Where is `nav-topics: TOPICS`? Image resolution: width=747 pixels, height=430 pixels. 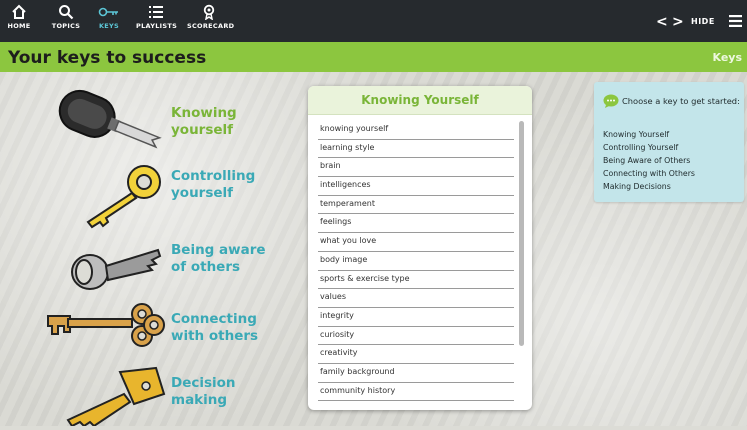
nav-topics: TOPICS is located at coordinates (66, 22).